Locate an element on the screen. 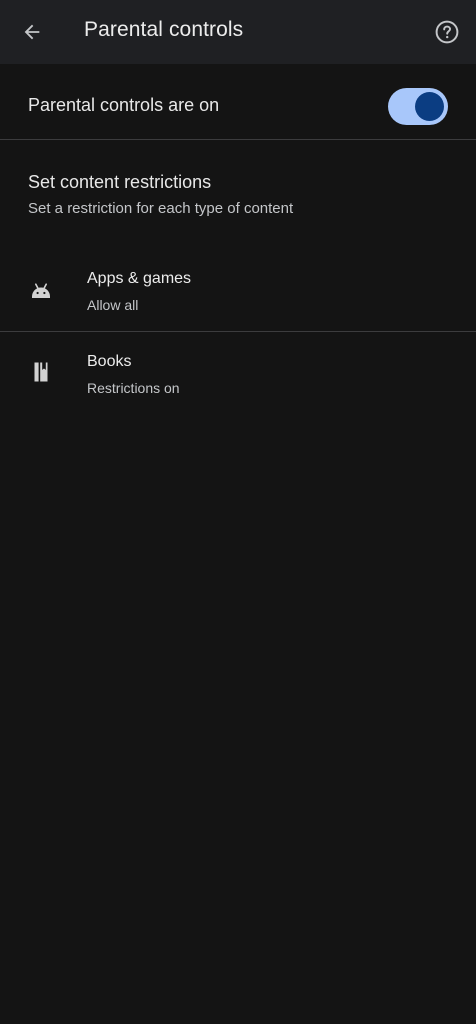 This screenshot has width=476, height=1024. parental-controls-status-label: Parental controls are on is located at coordinates (124, 105).